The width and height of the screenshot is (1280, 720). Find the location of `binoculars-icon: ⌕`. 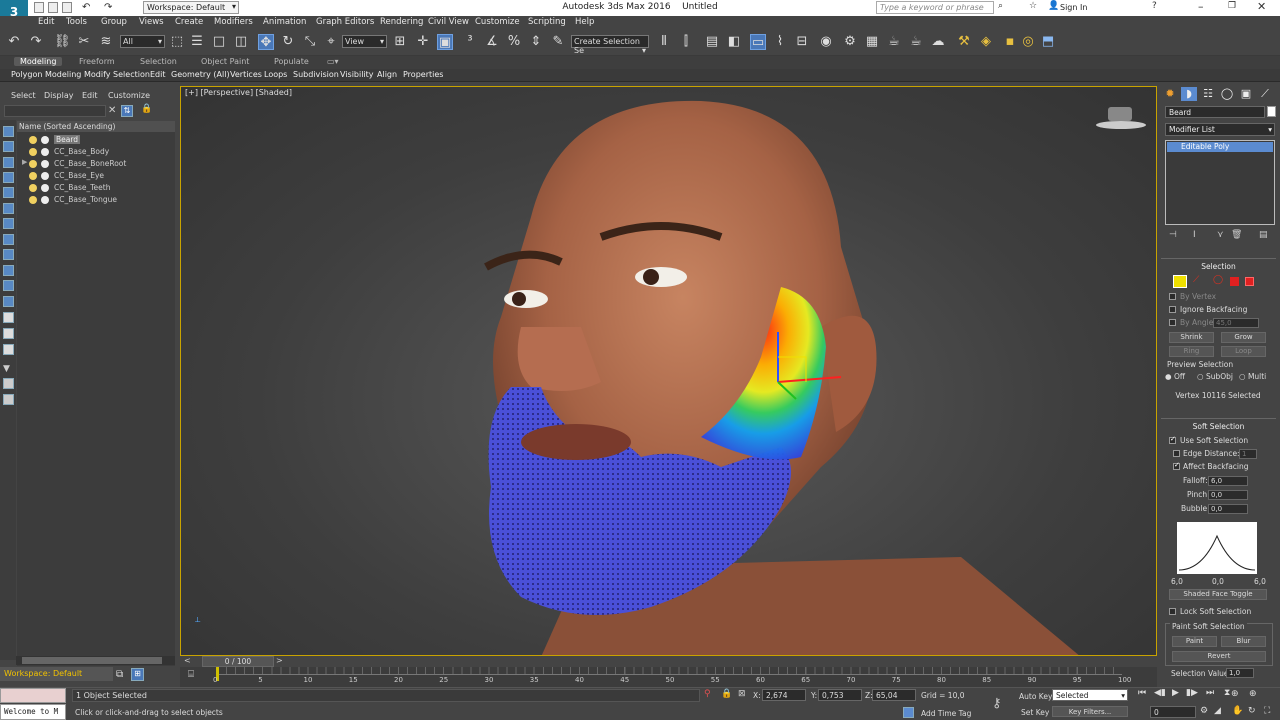

binoculars-icon: ⌕ is located at coordinates (1000, 6).